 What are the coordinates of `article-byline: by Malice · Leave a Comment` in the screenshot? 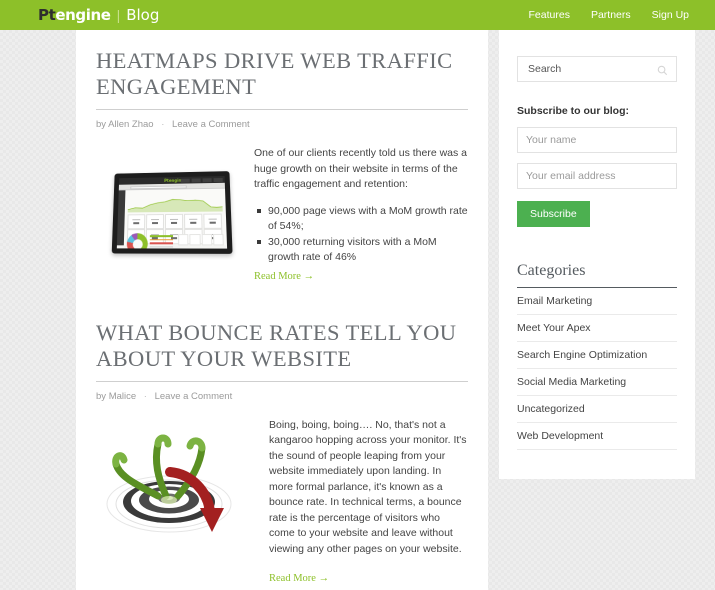 It's located at (282, 396).